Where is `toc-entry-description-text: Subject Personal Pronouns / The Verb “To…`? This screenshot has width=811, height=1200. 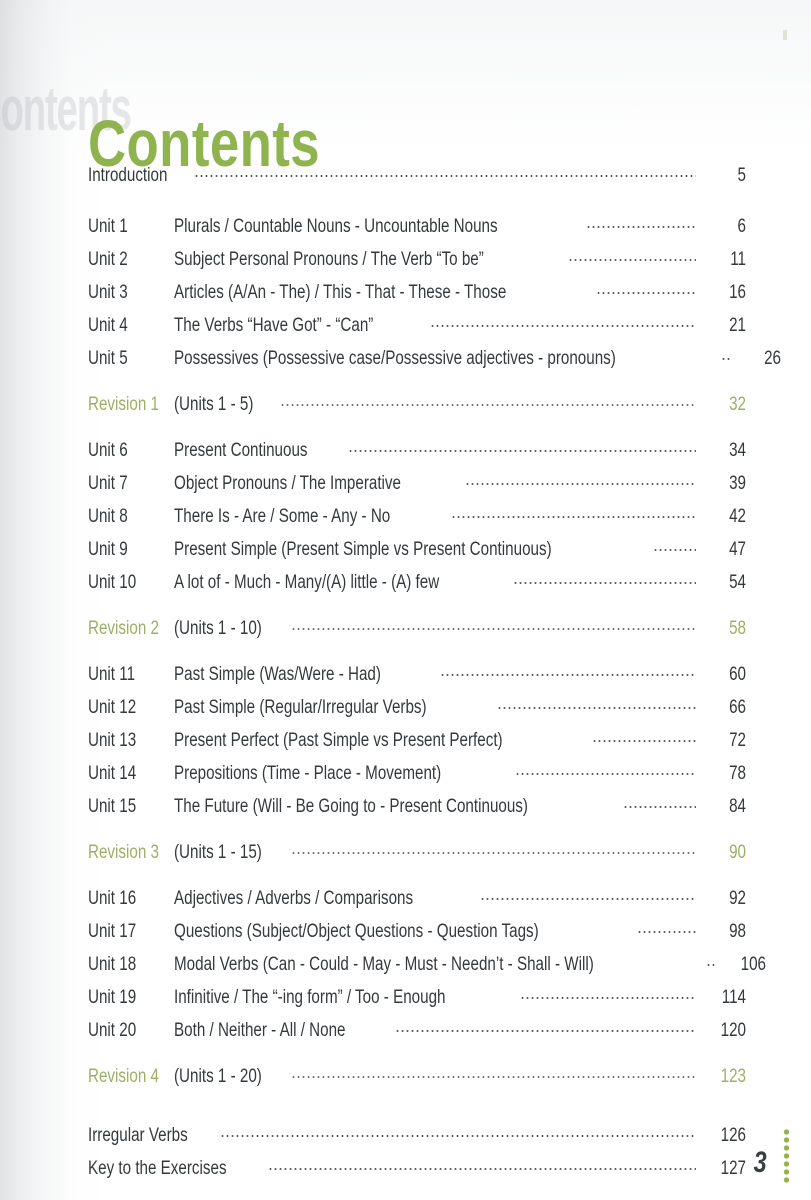 toc-entry-description-text: Subject Personal Pronouns / The Verb “To… is located at coordinates (329, 259).